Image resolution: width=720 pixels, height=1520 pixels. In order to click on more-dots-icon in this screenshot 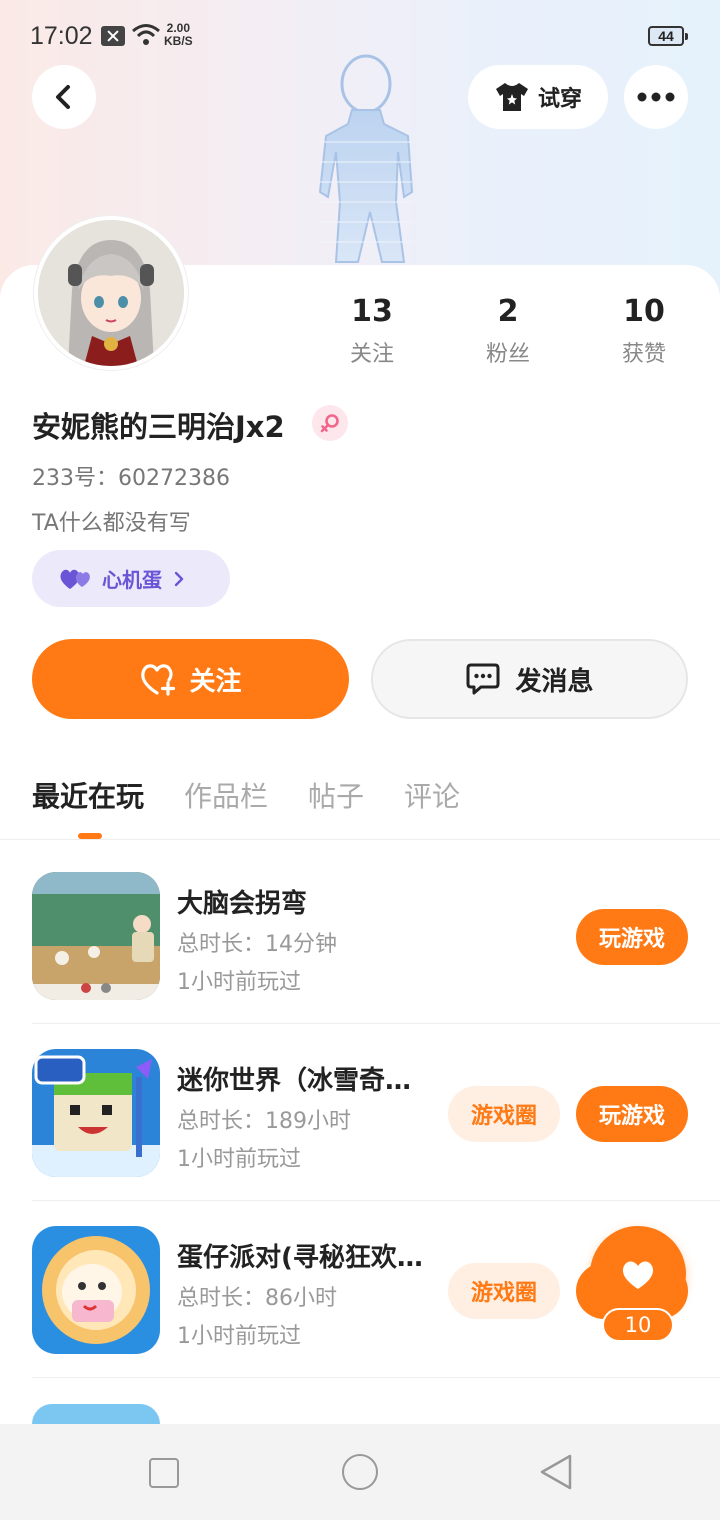, I will do `click(656, 97)`.